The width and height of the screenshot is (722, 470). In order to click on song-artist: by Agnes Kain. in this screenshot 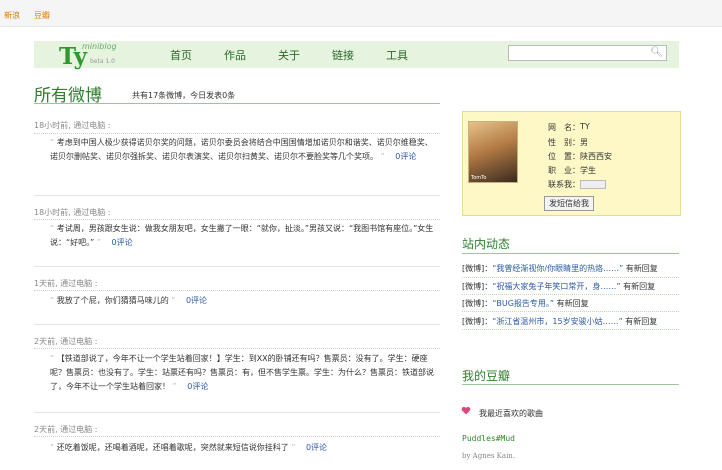, I will do `click(489, 456)`.